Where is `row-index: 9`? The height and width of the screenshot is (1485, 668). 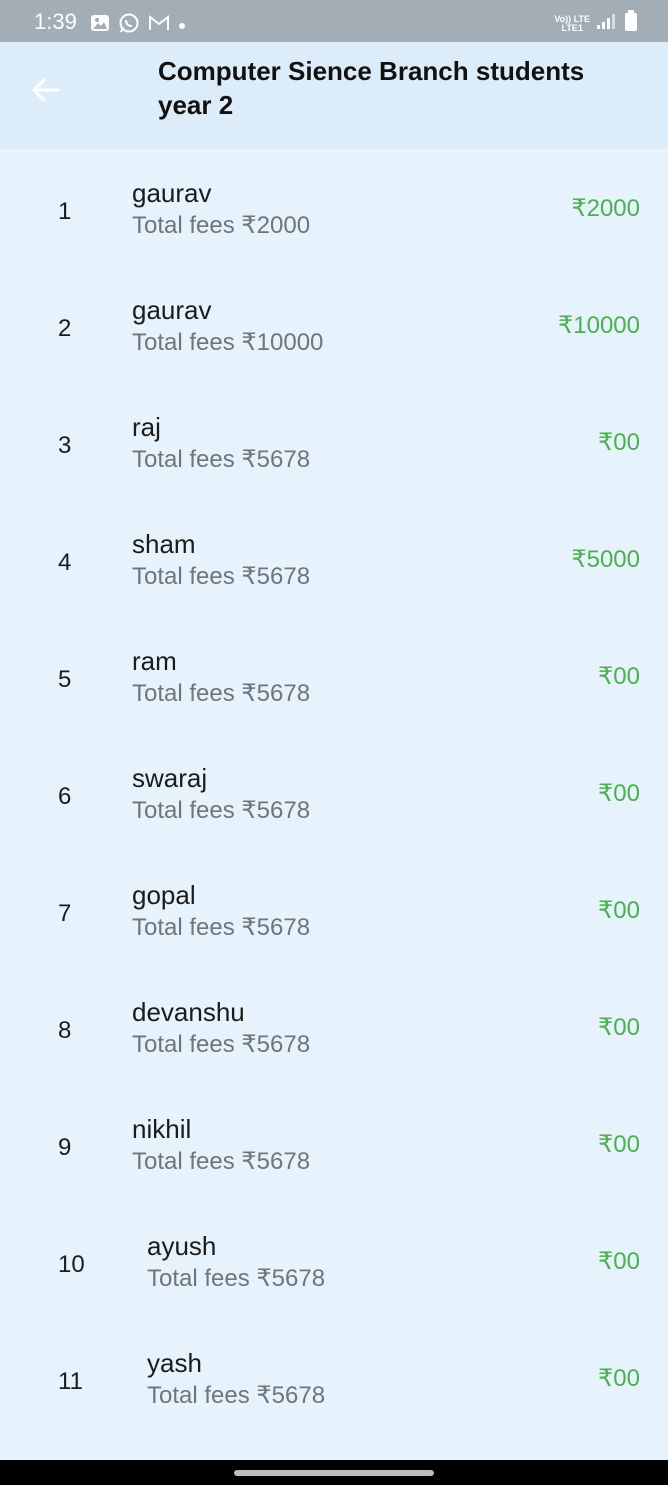 row-index: 9 is located at coordinates (65, 1147).